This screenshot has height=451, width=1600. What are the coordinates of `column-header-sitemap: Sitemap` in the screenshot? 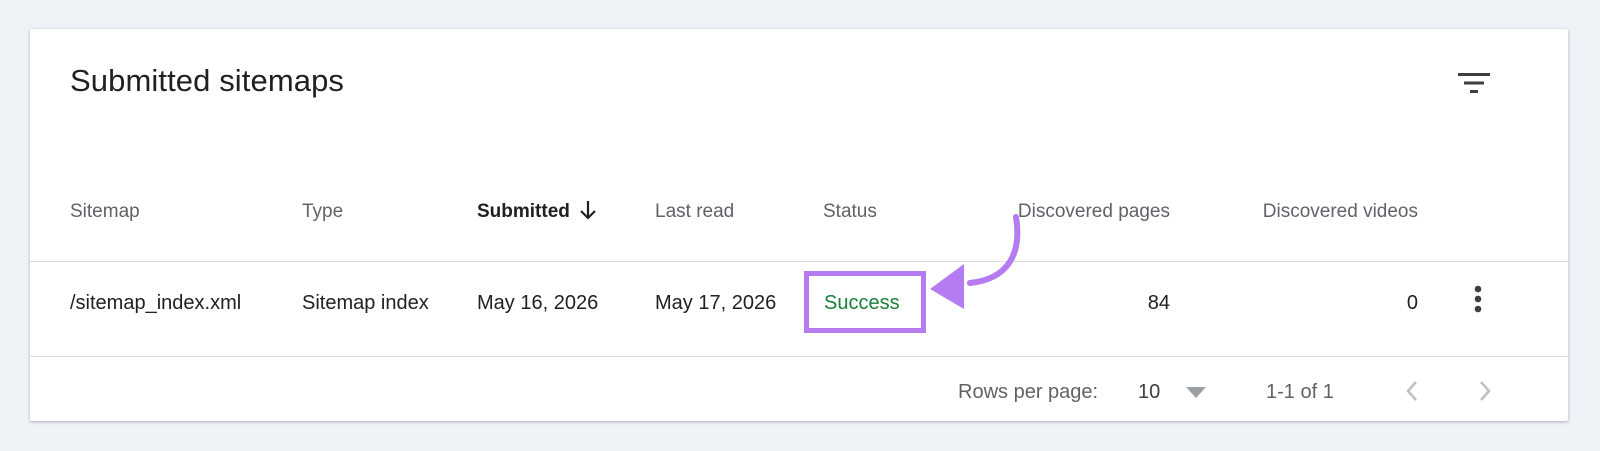 It's located at (105, 212).